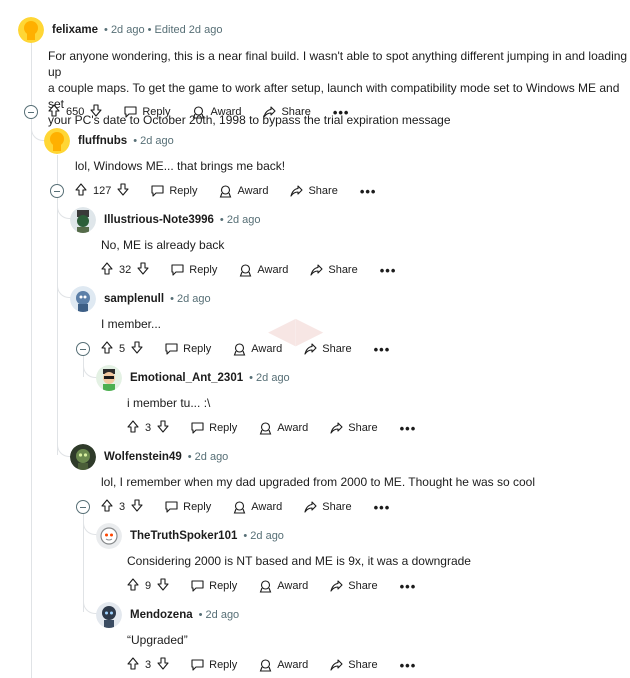 Image resolution: width=630 pixels, height=678 pixels. Describe the element at coordinates (134, 299) in the screenshot. I see `comment-author: samplenull` at that location.